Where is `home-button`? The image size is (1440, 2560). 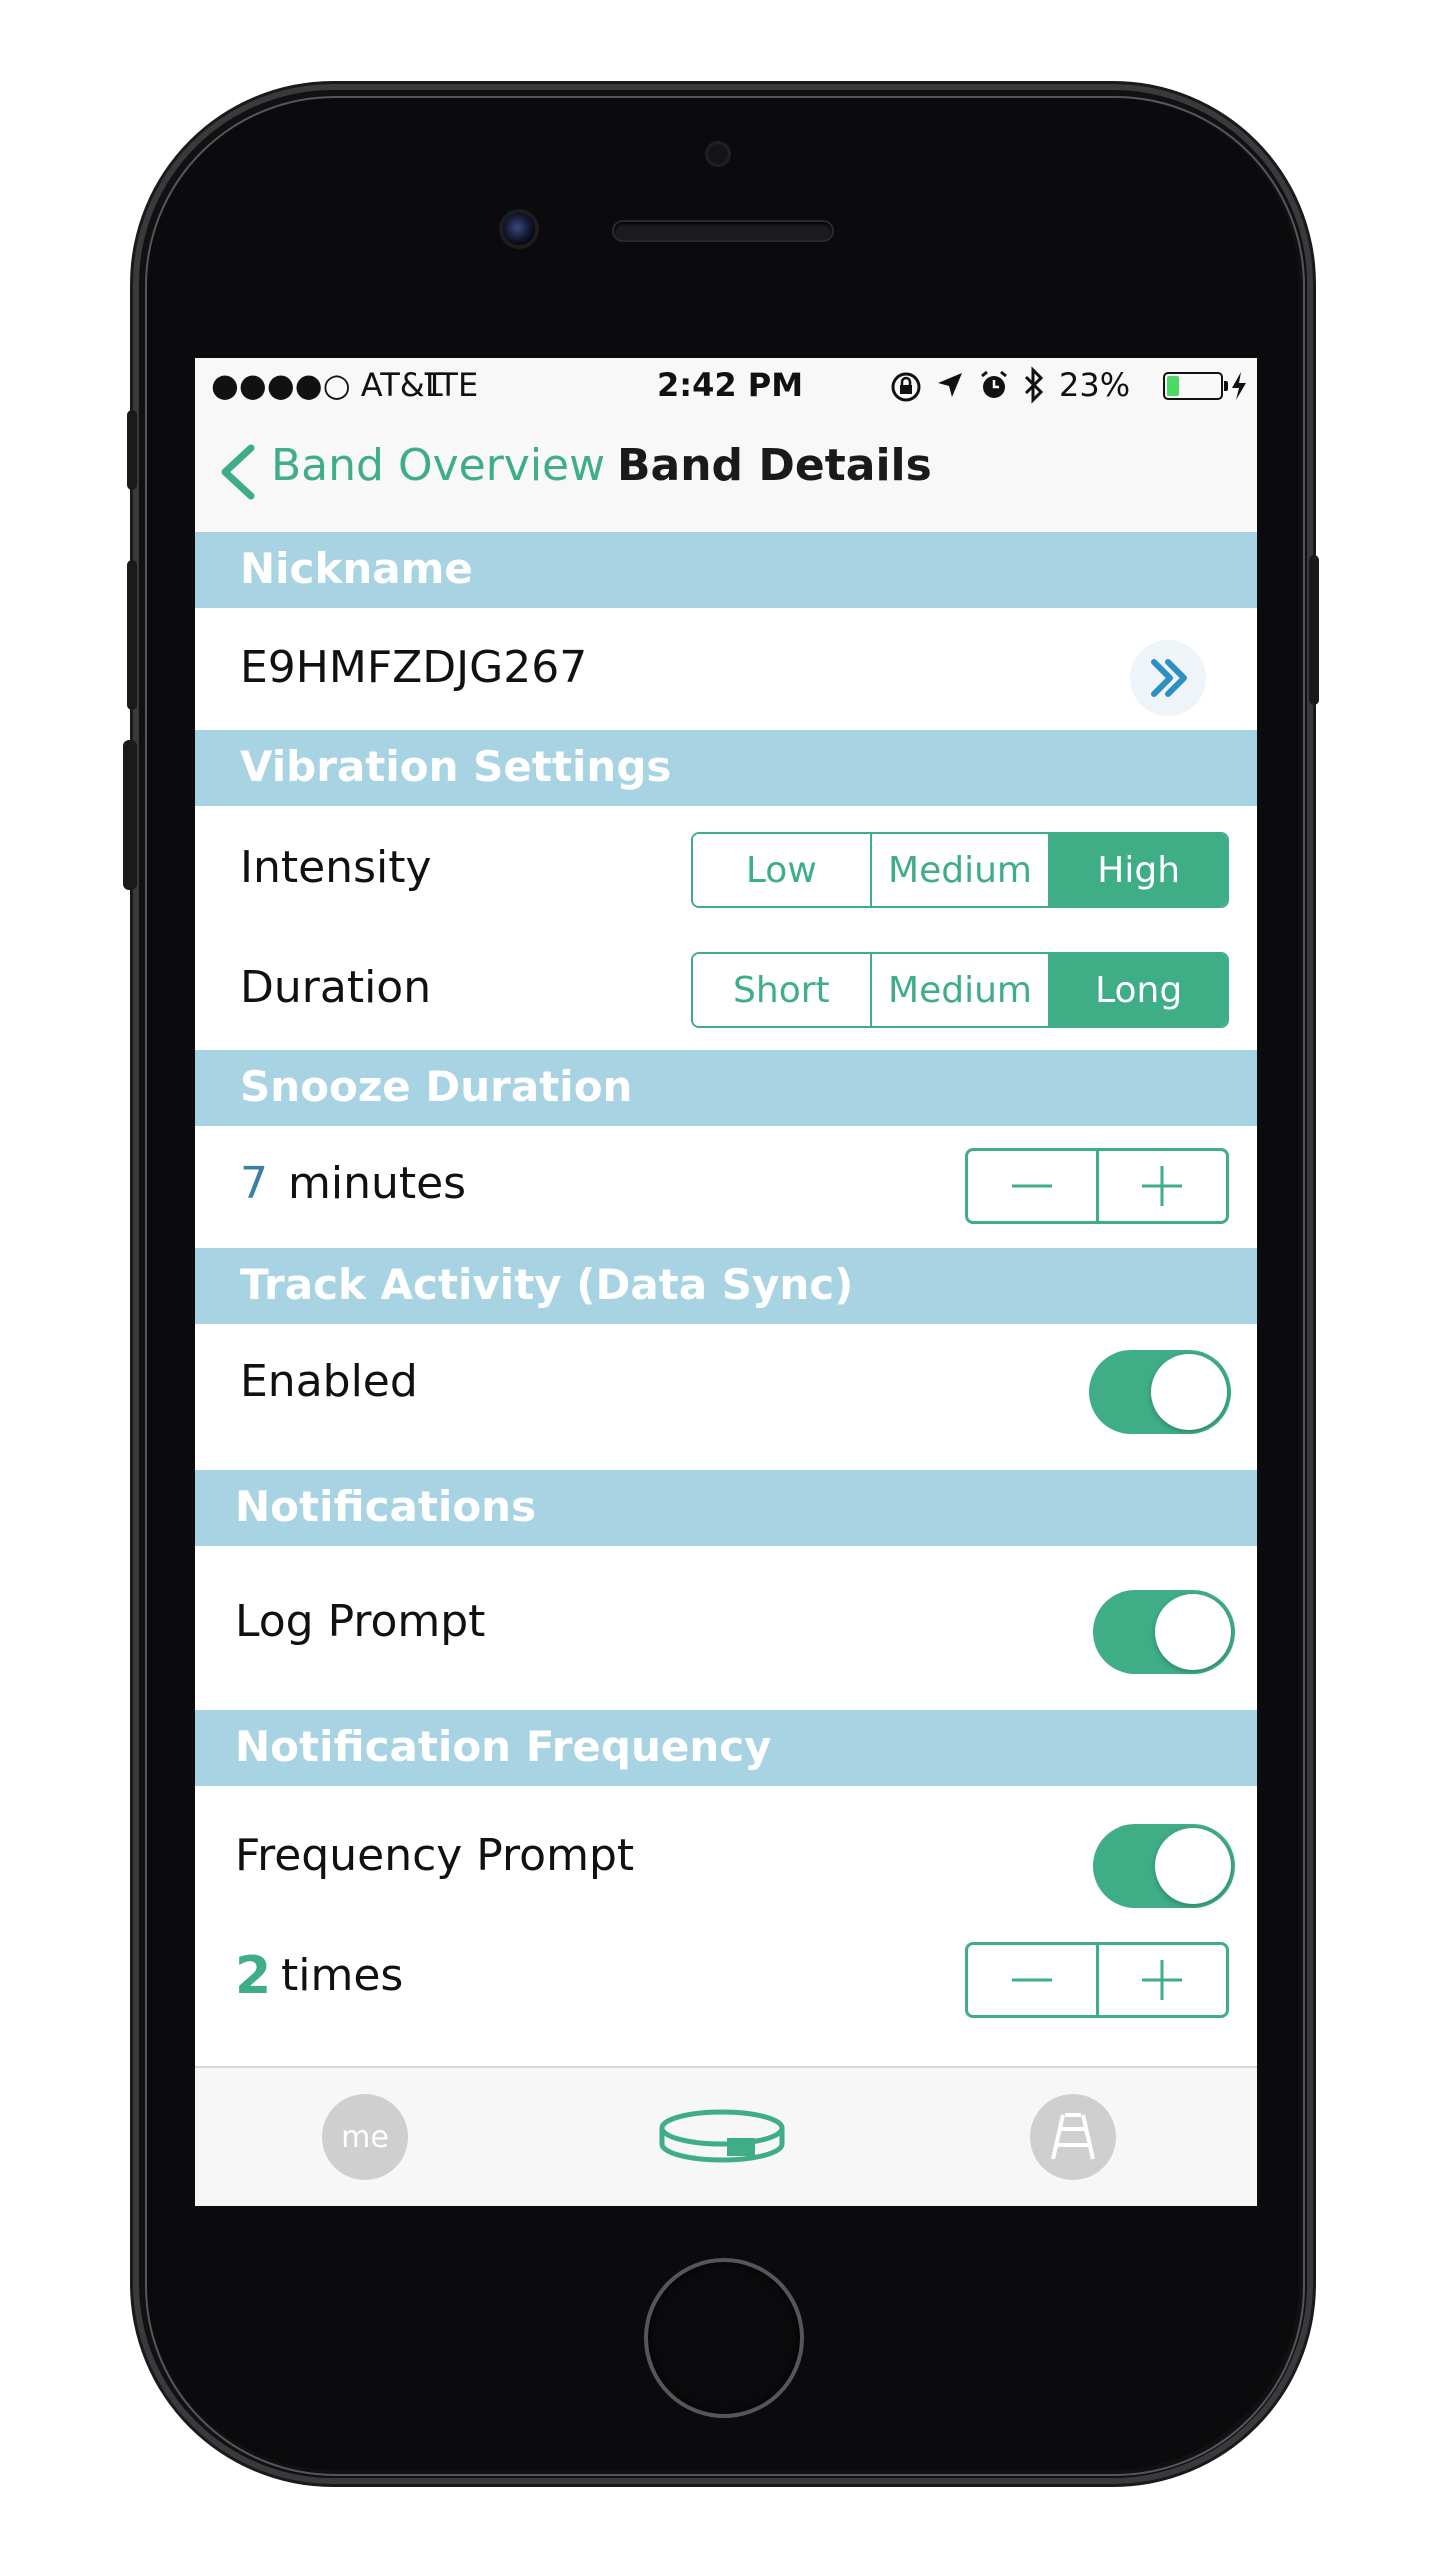
home-button is located at coordinates (724, 2338).